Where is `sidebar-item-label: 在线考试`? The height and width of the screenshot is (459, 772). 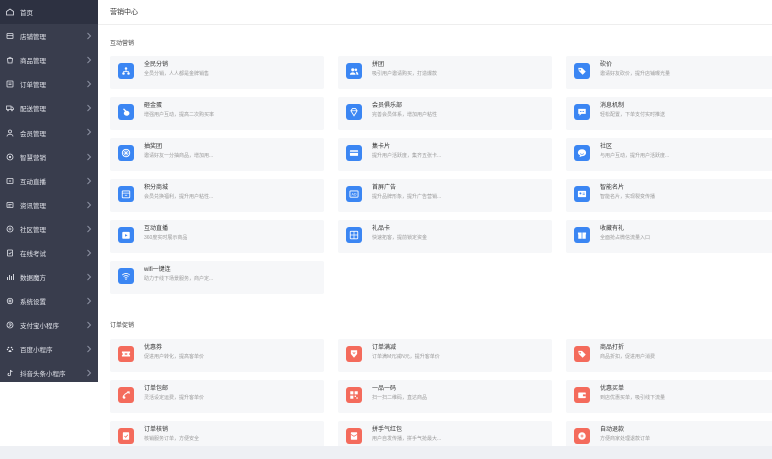
sidebar-item-label: 在线考试 is located at coordinates (33, 254).